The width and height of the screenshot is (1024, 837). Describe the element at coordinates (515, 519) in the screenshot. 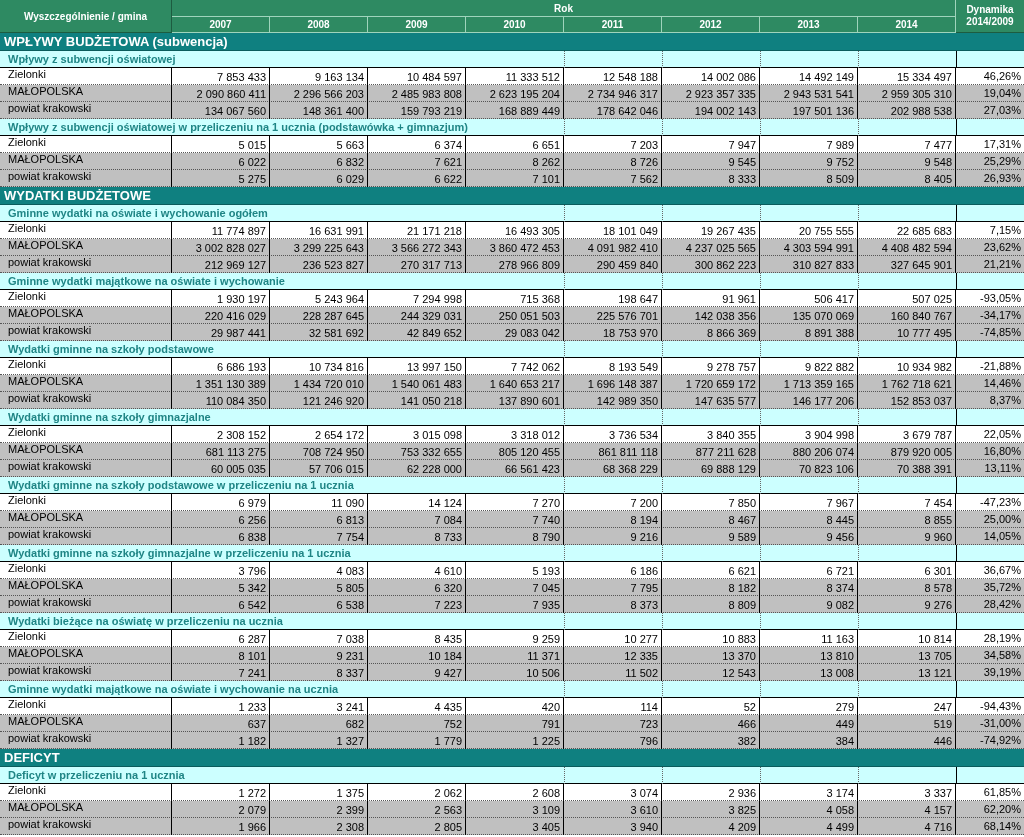

I see `table-cell: 7 740` at that location.